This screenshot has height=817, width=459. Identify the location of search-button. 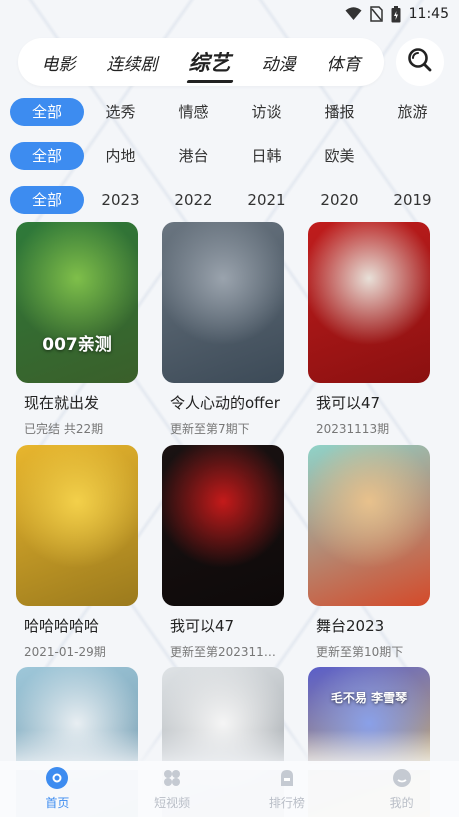
(420, 62).